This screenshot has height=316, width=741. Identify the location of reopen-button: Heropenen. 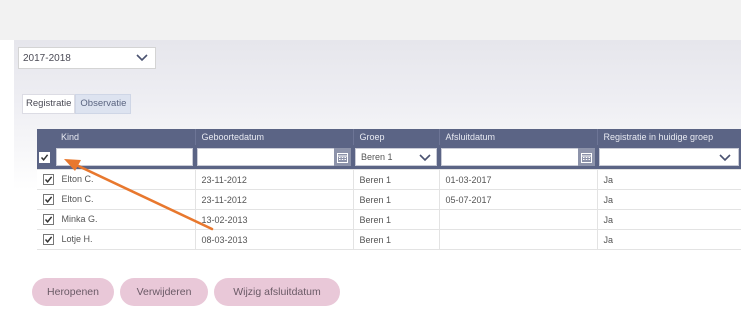
(73, 292).